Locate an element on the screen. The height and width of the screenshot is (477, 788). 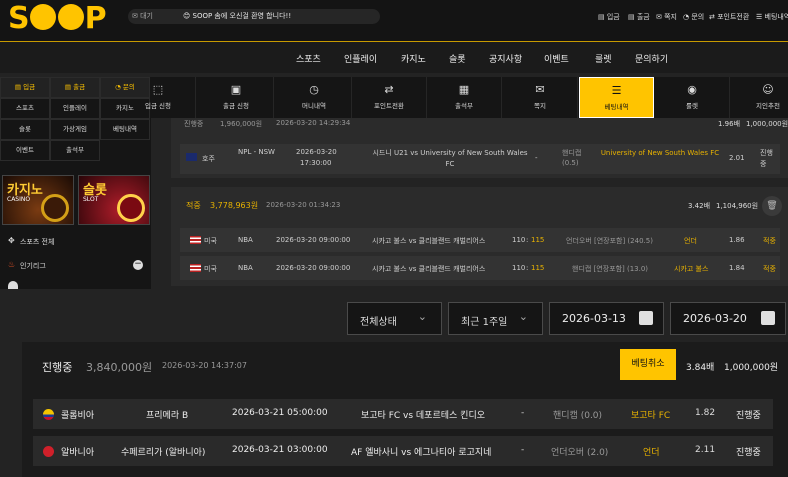
card2-row2-pick: 시카고 불스 is located at coordinates (691, 269).